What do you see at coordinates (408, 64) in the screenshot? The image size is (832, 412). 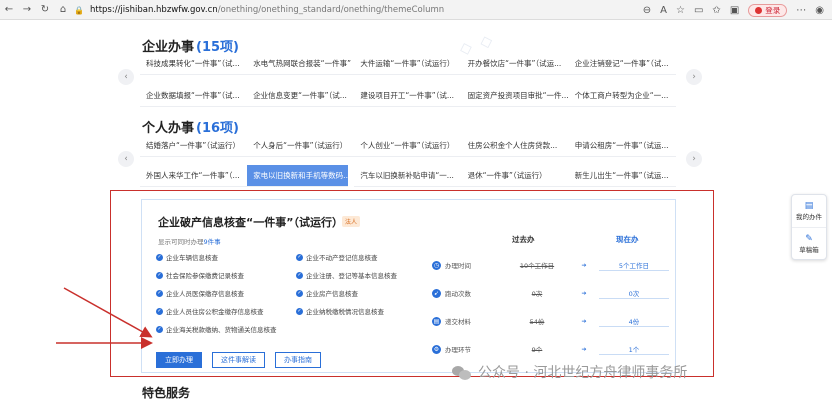 I see `list-item: 大件运输“一件事”（试运行）` at bounding box center [408, 64].